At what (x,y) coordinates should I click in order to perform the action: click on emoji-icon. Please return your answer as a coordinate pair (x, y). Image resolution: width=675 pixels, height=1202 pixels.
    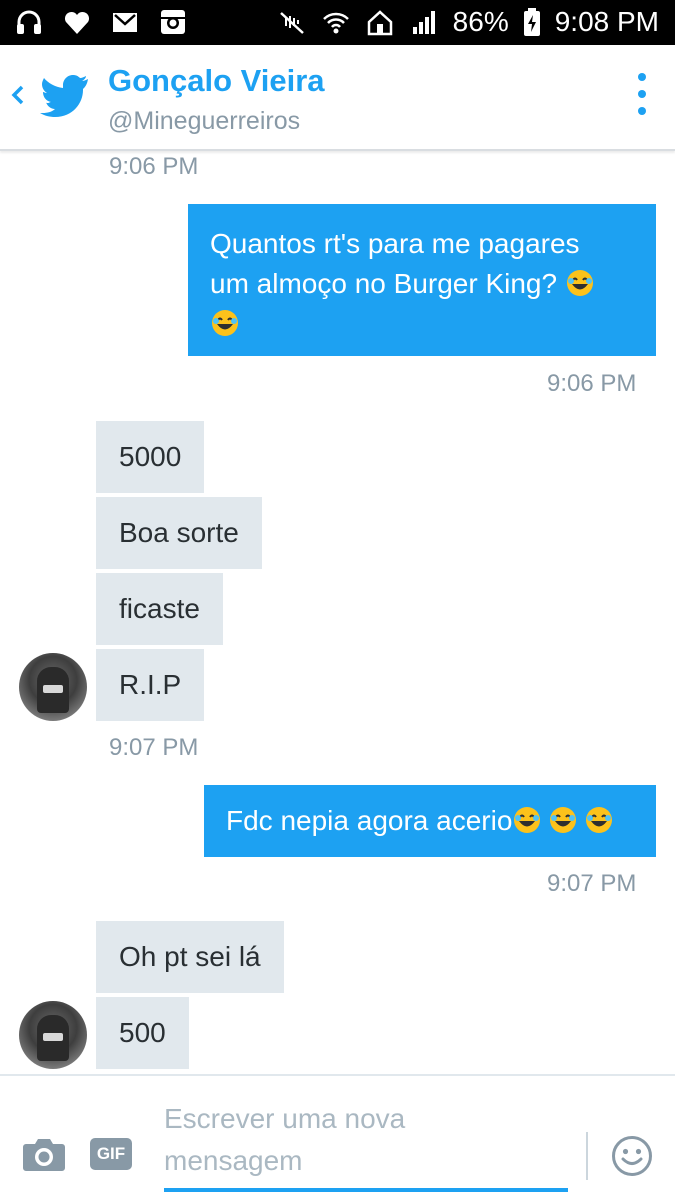
    Looking at the image, I should click on (632, 1156).